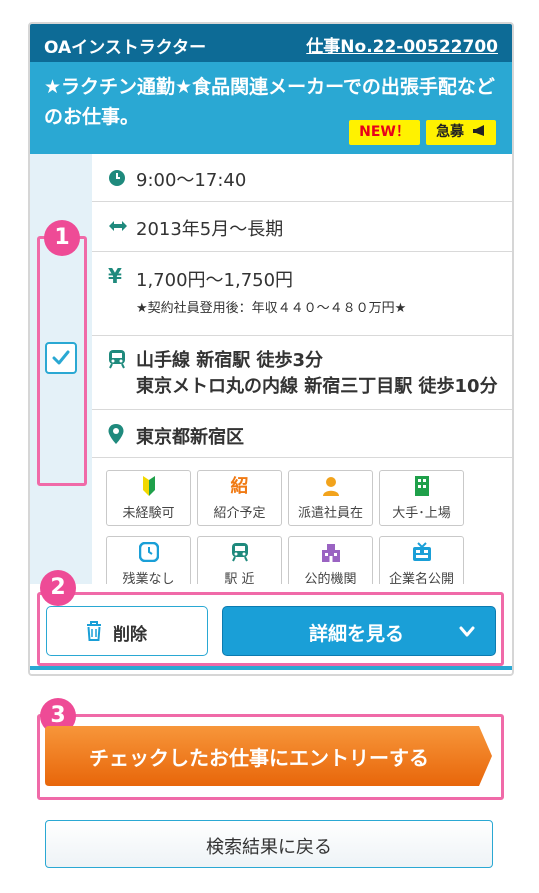 The image size is (539, 893). I want to click on yen-icon: ¥, so click(115, 276).